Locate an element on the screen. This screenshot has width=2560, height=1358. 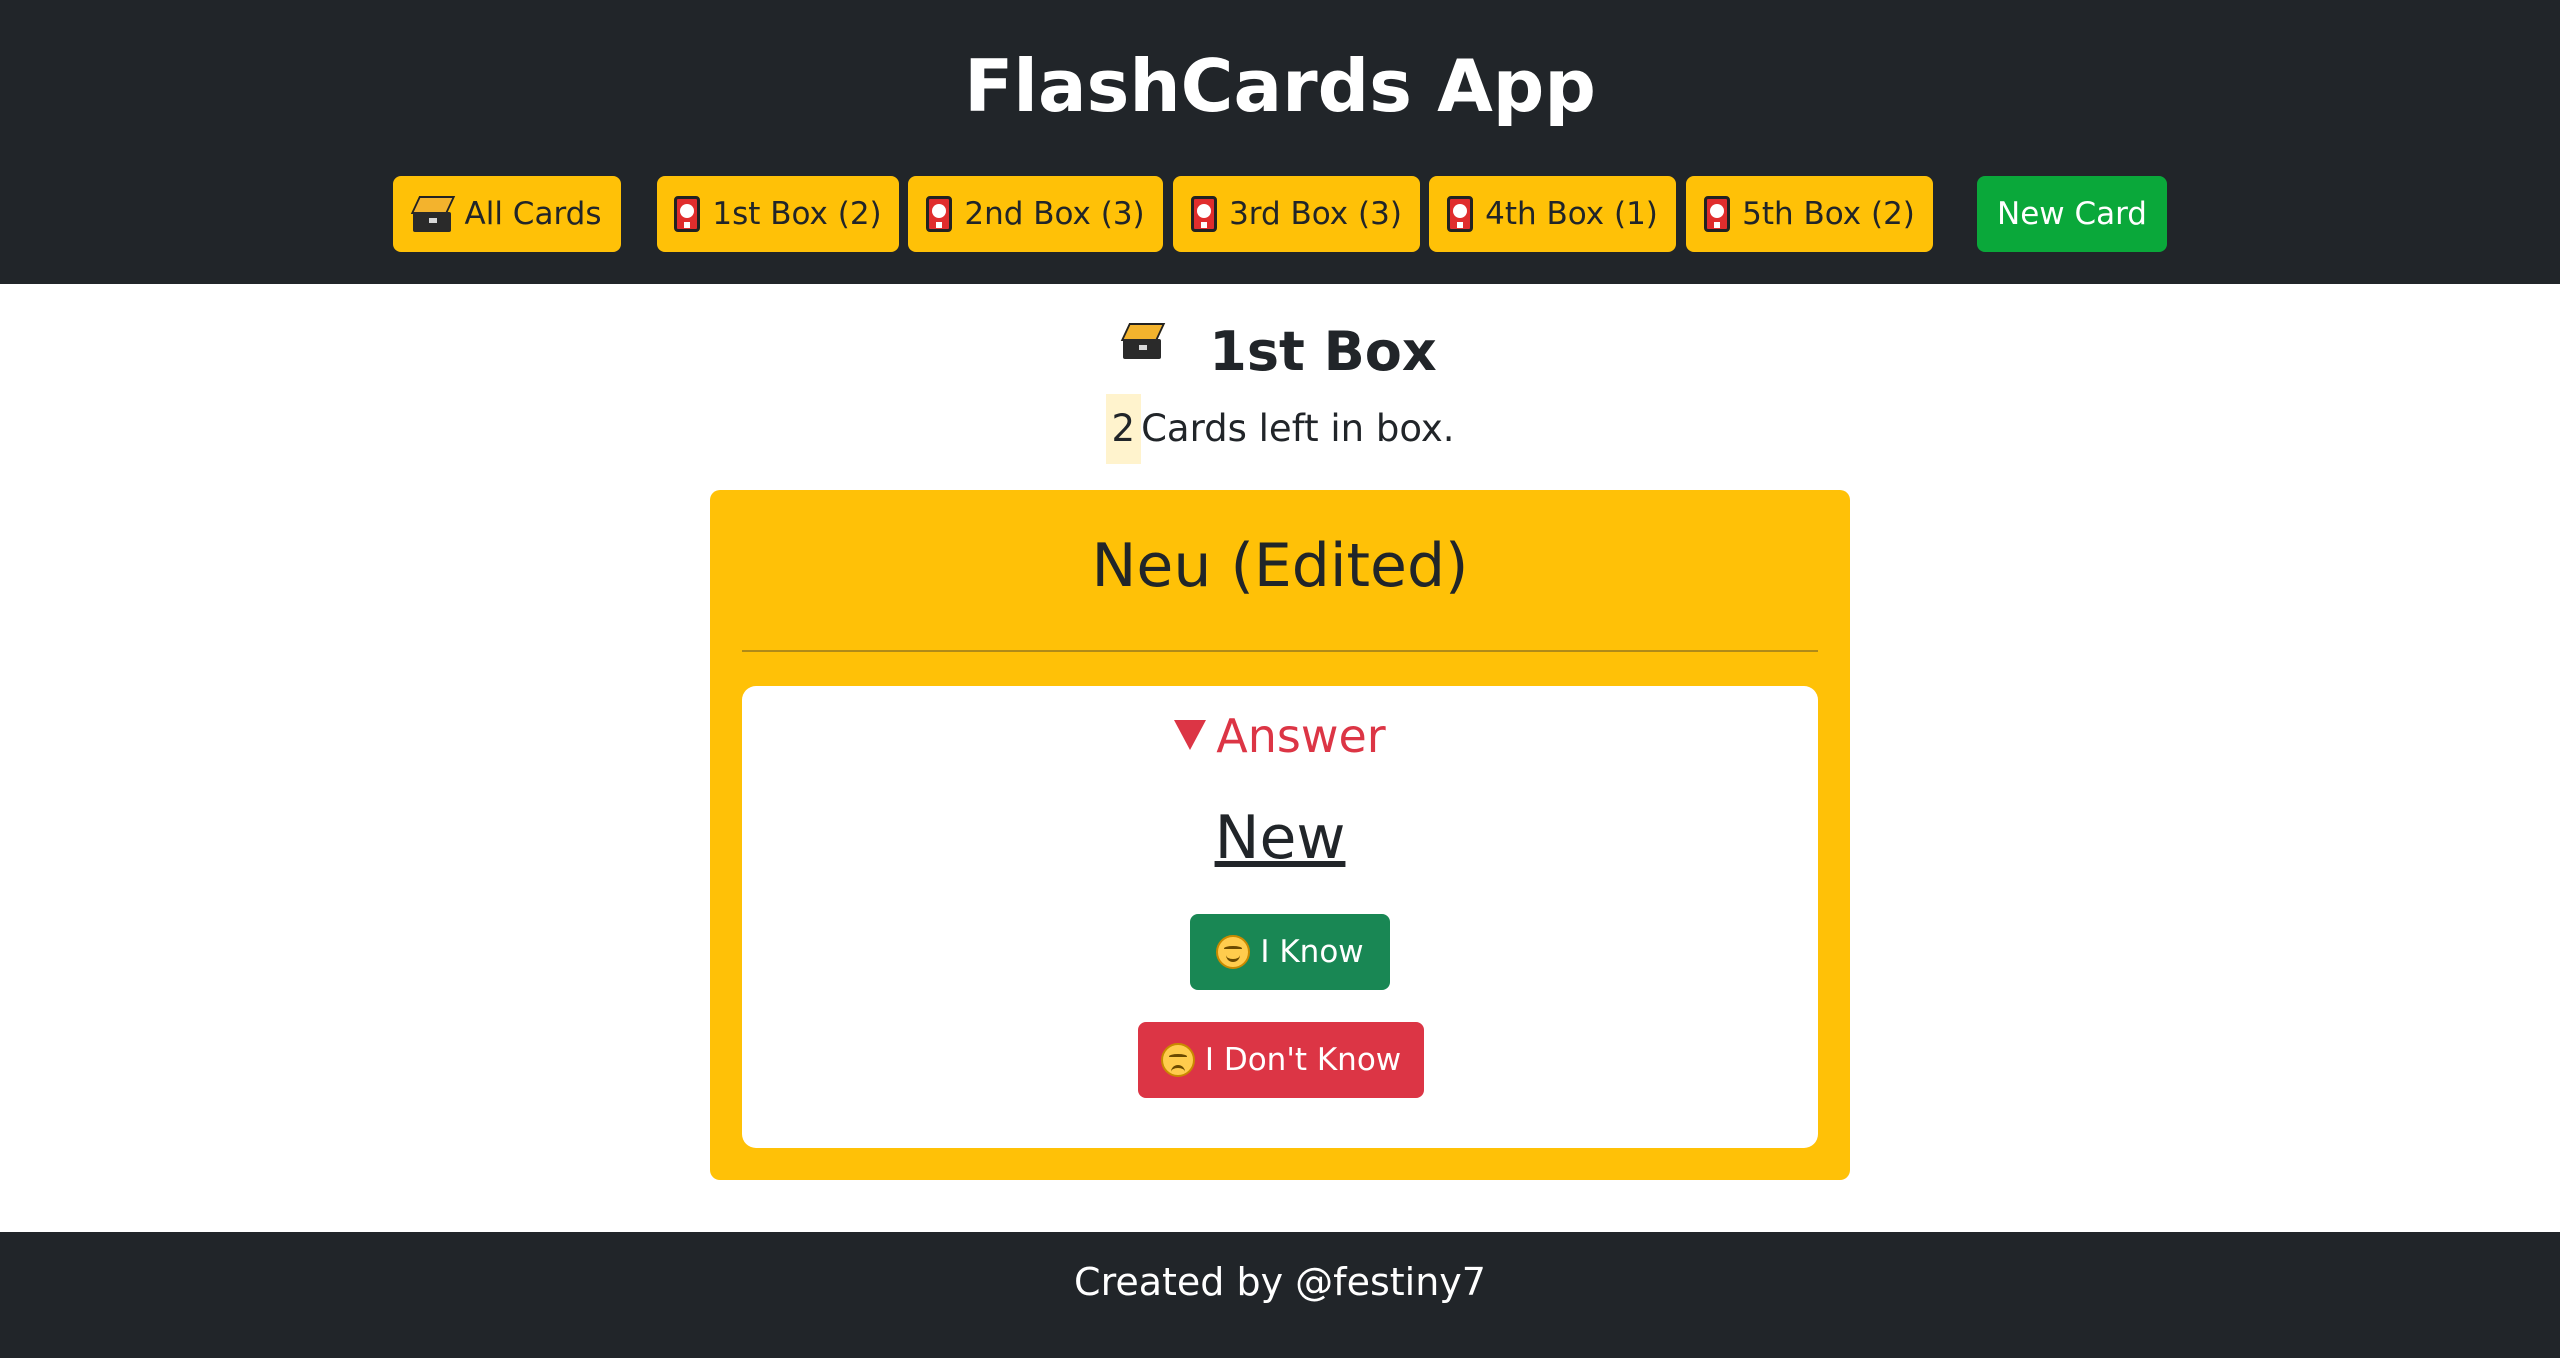
box-4-label: 4th Box (1) is located at coordinates (1571, 214).